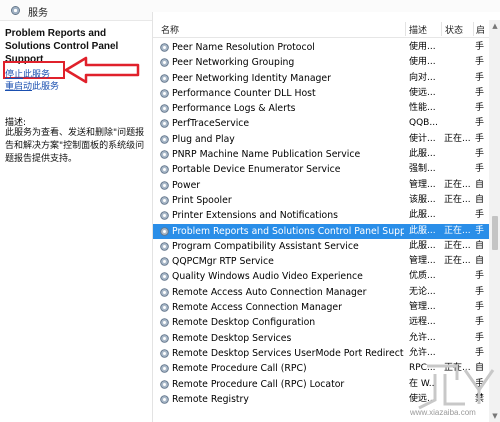 The height and width of the screenshot is (422, 500). I want to click on row-name: Peer Networking Grouping, so click(233, 63).